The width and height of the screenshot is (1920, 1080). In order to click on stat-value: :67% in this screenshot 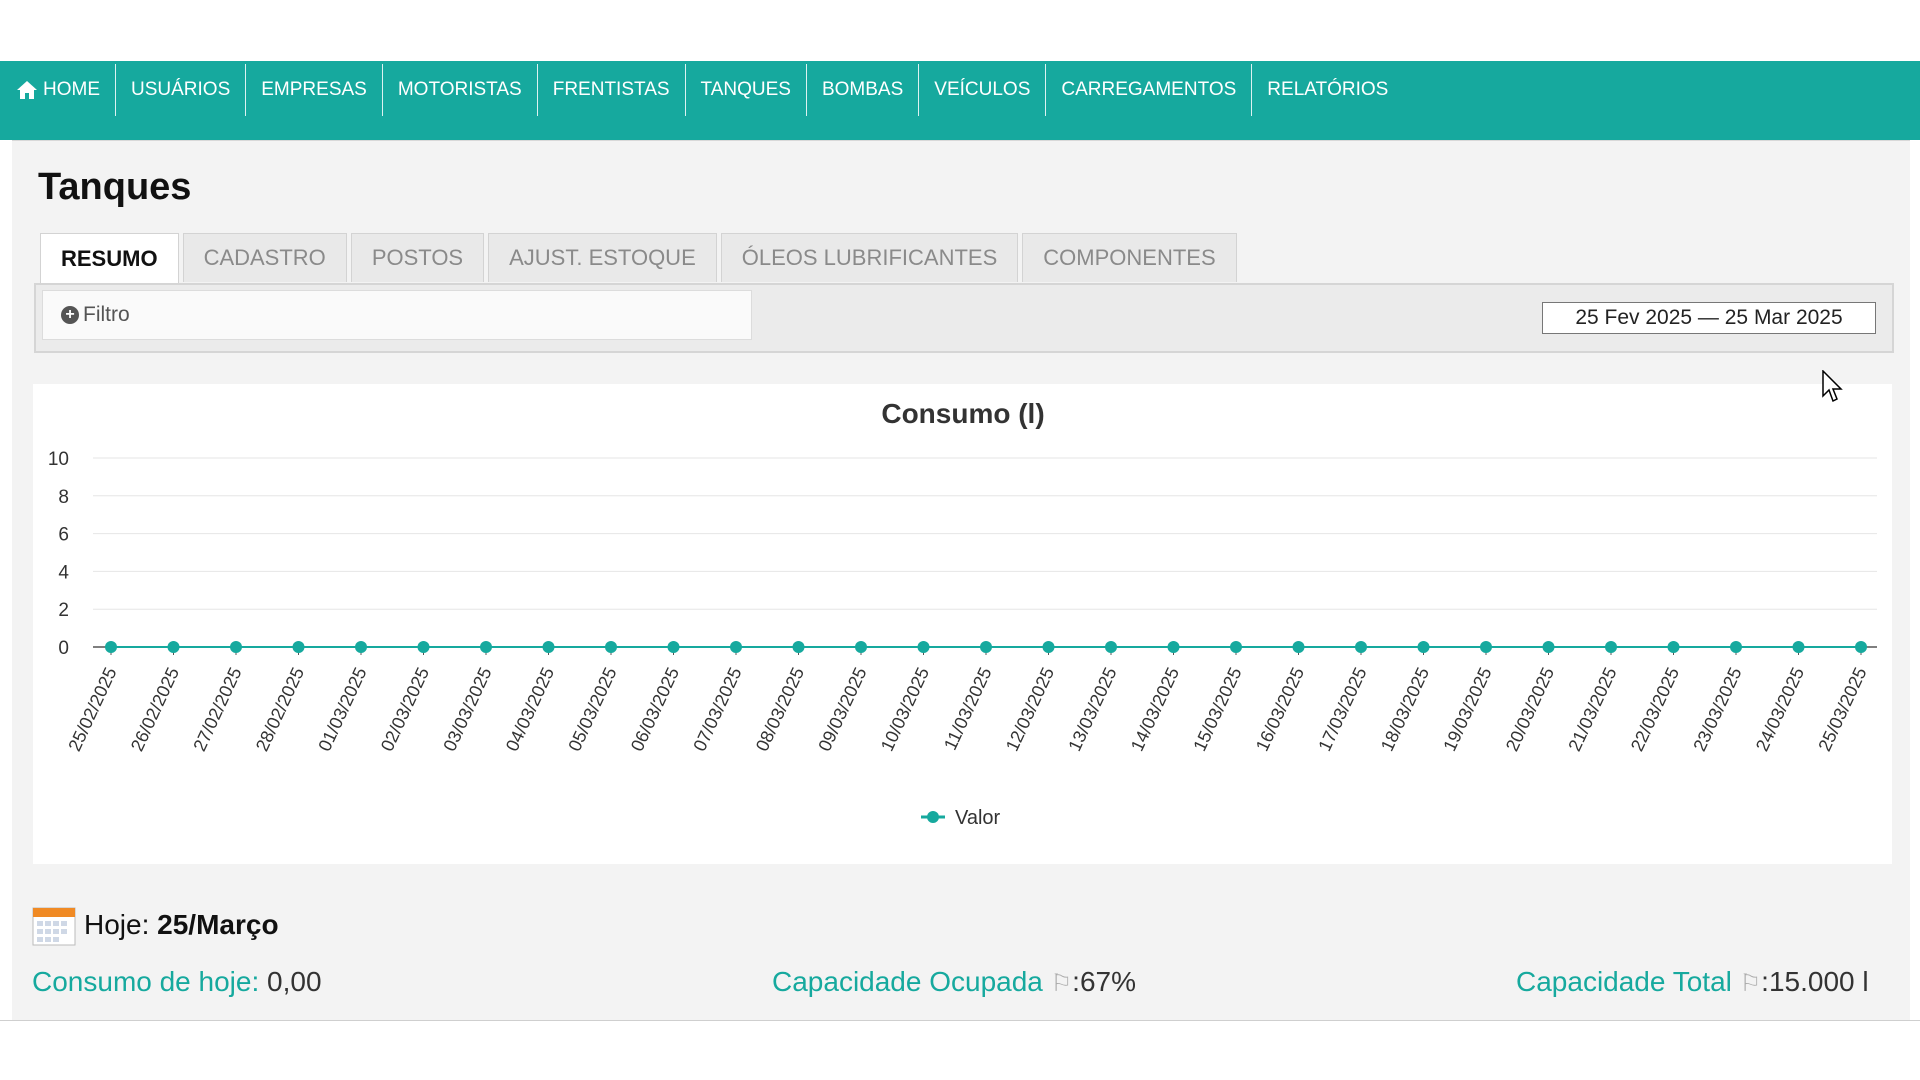, I will do `click(1104, 981)`.